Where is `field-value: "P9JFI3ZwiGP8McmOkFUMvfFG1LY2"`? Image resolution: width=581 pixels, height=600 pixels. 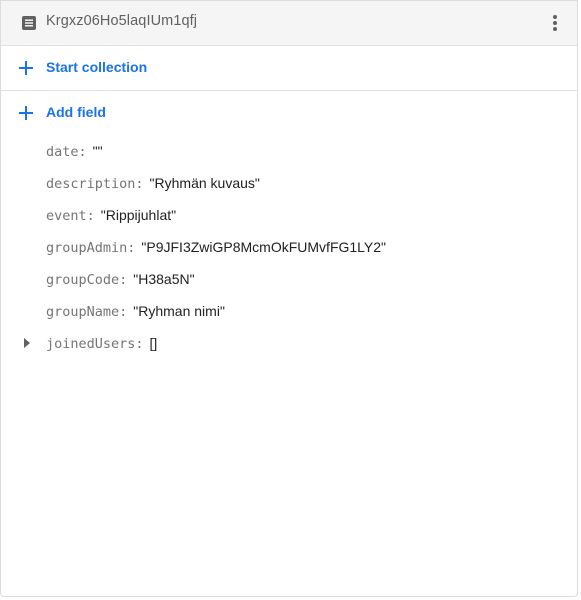
field-value: "P9JFI3ZwiGP8McmOkFUMvfFG1LY2" is located at coordinates (264, 247).